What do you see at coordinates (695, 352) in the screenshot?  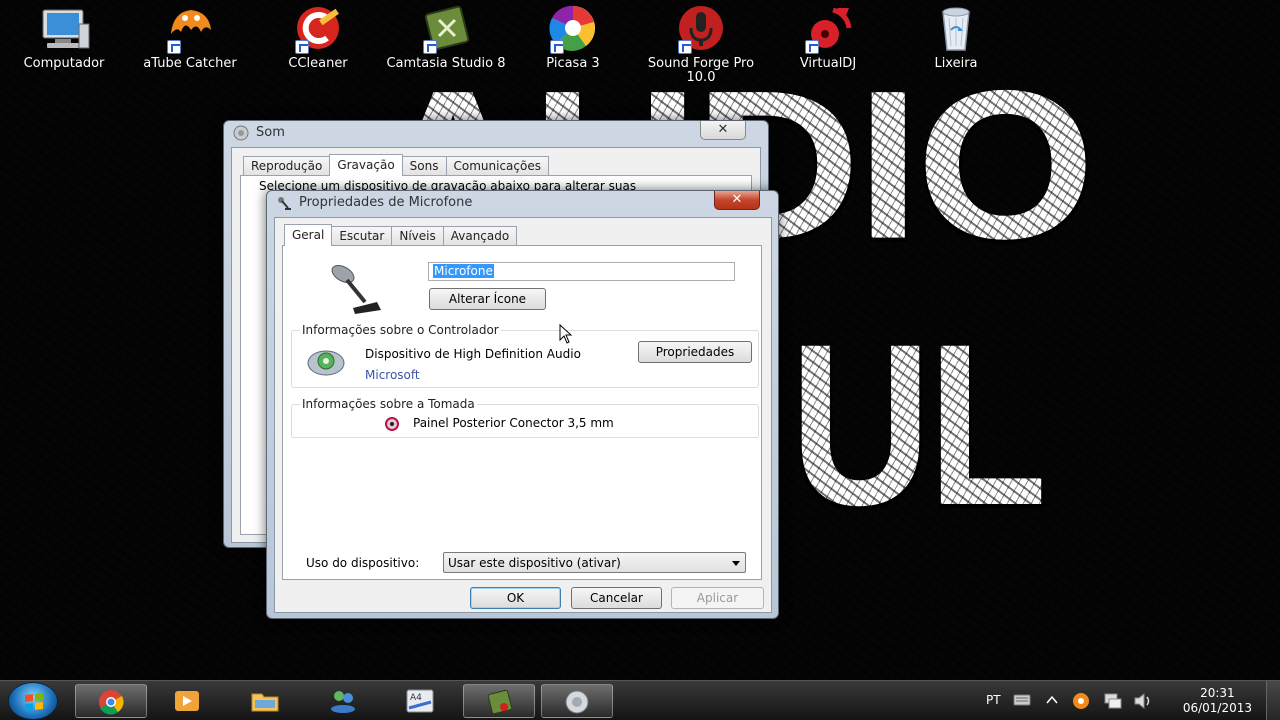 I see `properties-button: Propriedades` at bounding box center [695, 352].